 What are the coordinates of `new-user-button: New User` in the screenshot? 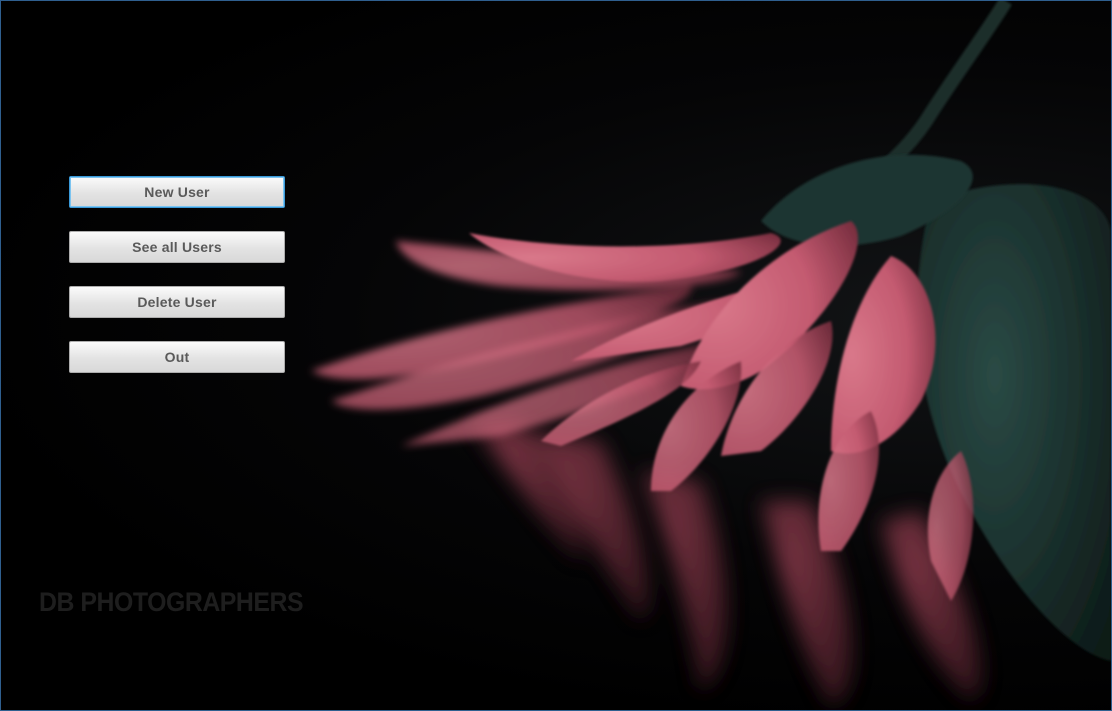 It's located at (177, 192).